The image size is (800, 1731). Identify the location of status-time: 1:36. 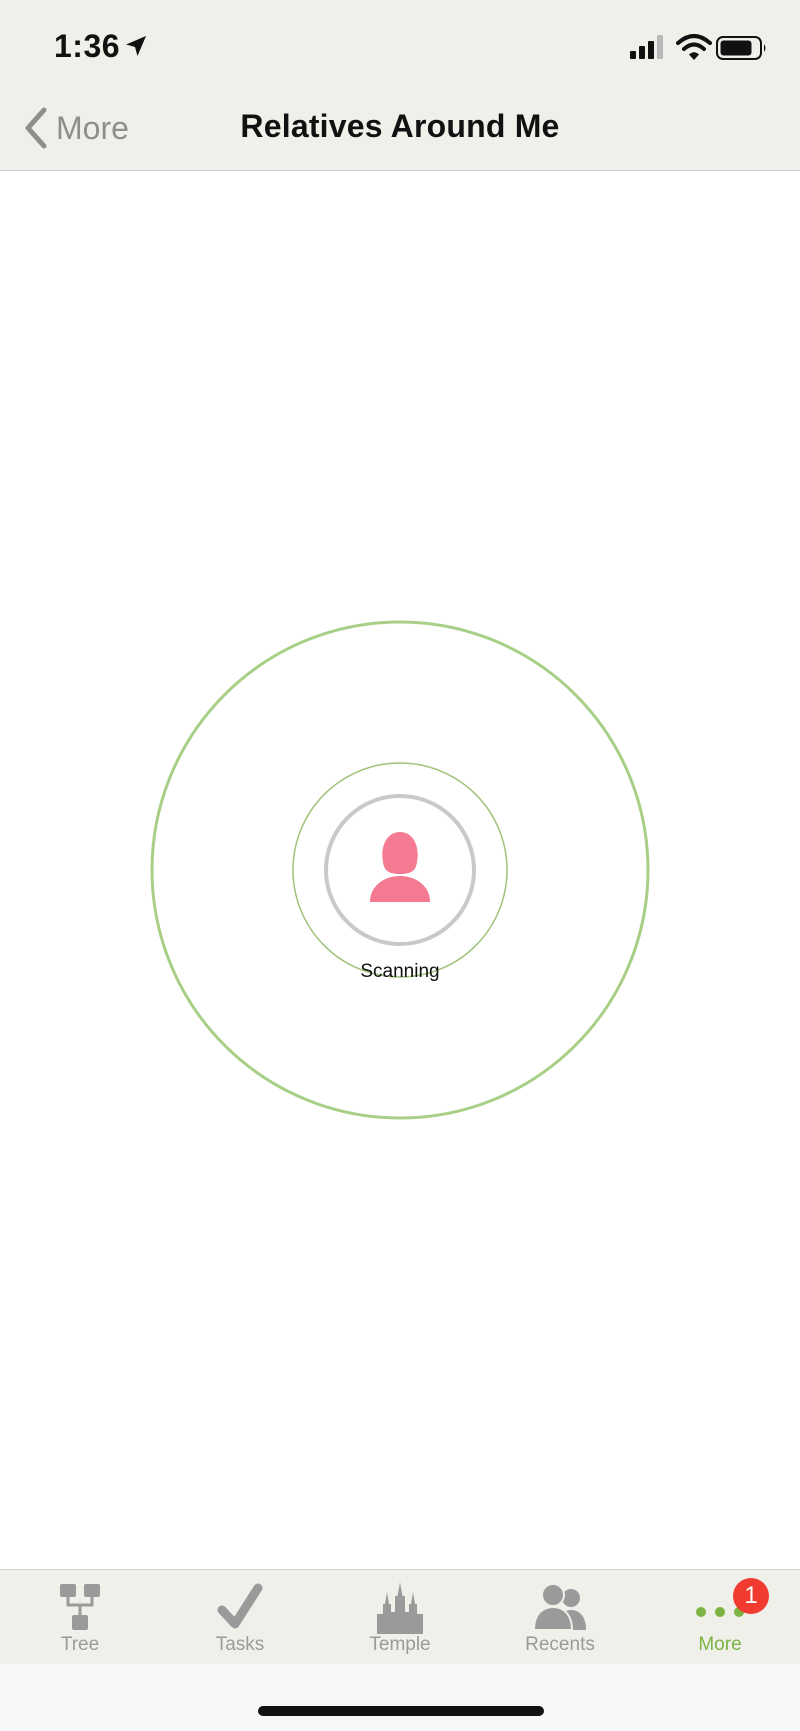
(87, 46).